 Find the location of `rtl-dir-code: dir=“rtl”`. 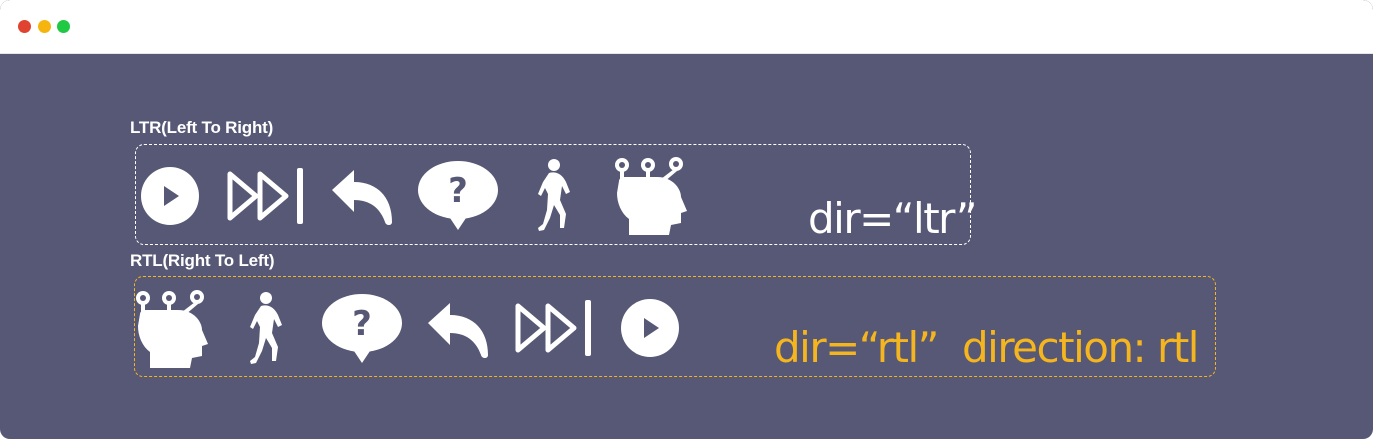

rtl-dir-code: dir=“rtl” is located at coordinates (856, 347).